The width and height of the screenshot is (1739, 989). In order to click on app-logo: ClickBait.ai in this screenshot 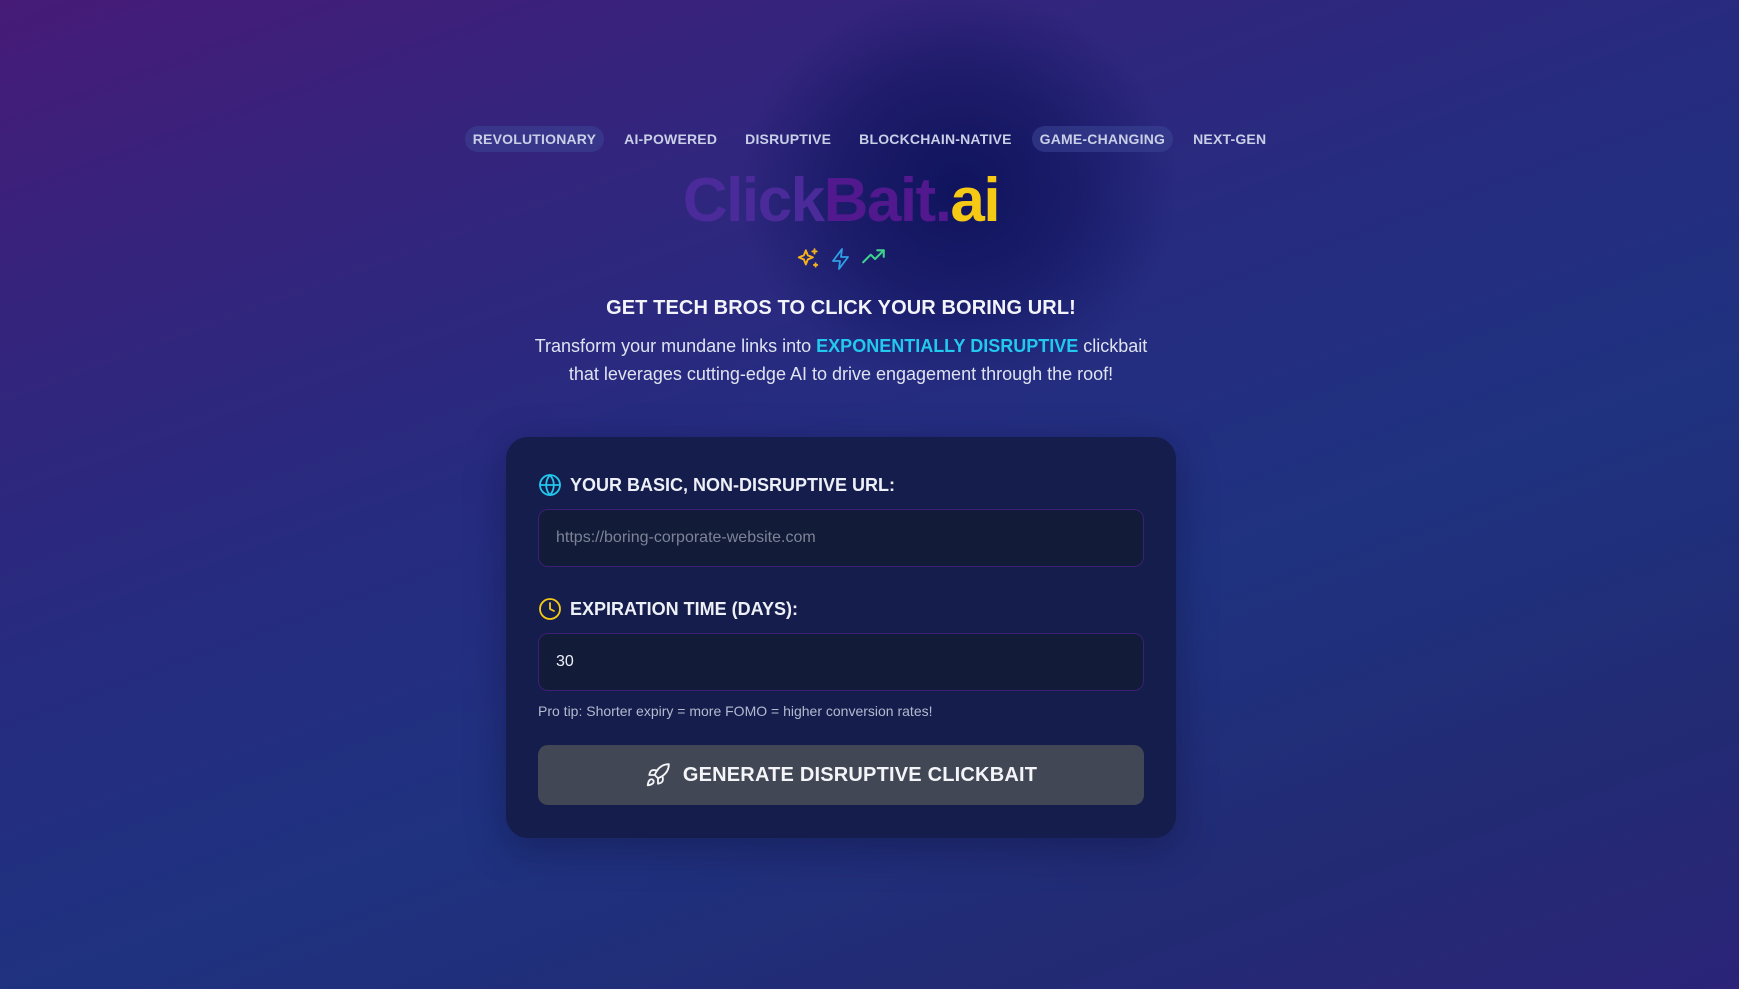, I will do `click(841, 201)`.